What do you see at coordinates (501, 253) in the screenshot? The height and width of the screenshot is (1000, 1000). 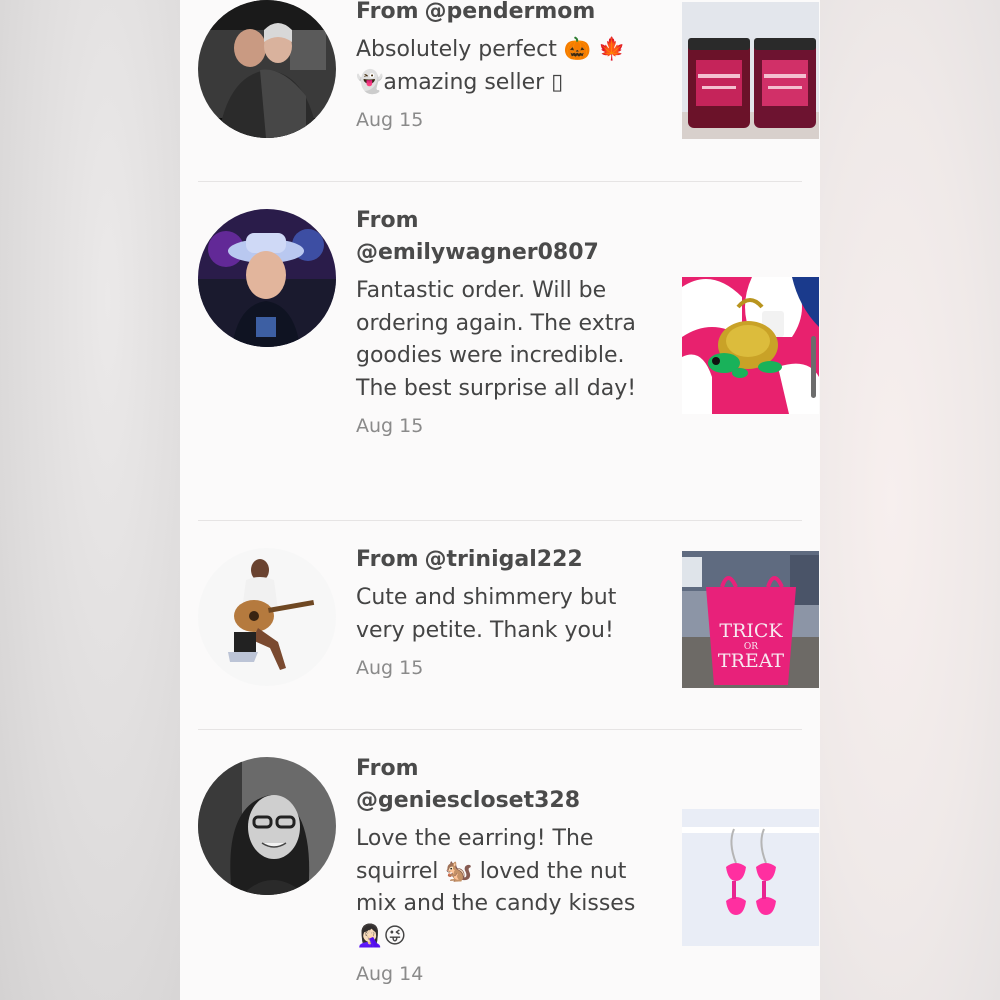 I see `reviewer-username: @emilywagner0807` at bounding box center [501, 253].